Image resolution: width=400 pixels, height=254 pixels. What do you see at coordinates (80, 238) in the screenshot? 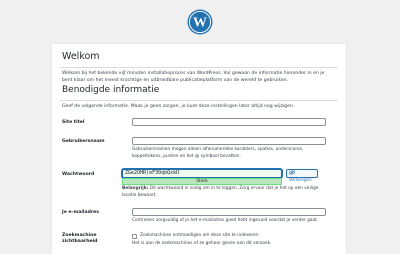
I see `search-visibility-label: Zoekmachine zichtbaarheid` at bounding box center [80, 238].